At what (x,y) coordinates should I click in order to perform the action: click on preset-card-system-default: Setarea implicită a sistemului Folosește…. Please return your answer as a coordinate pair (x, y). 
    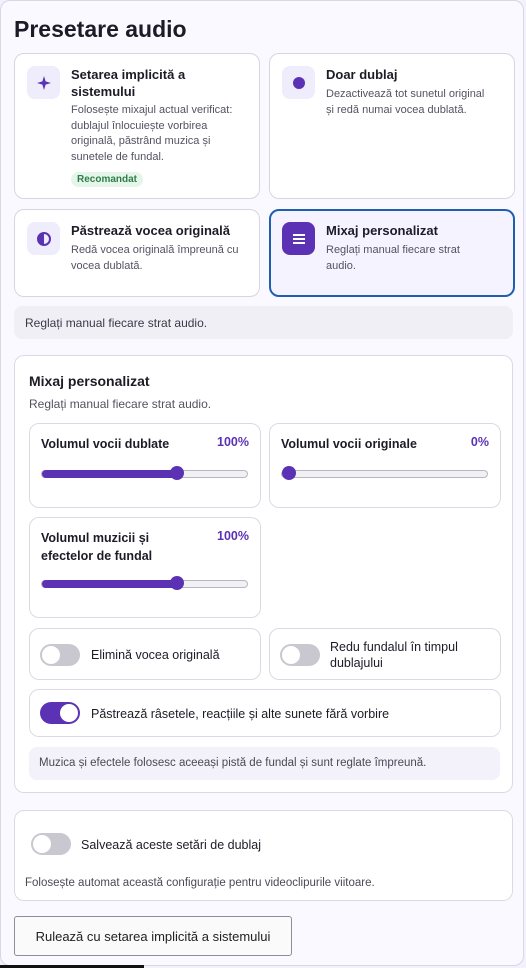
    Looking at the image, I should click on (137, 126).